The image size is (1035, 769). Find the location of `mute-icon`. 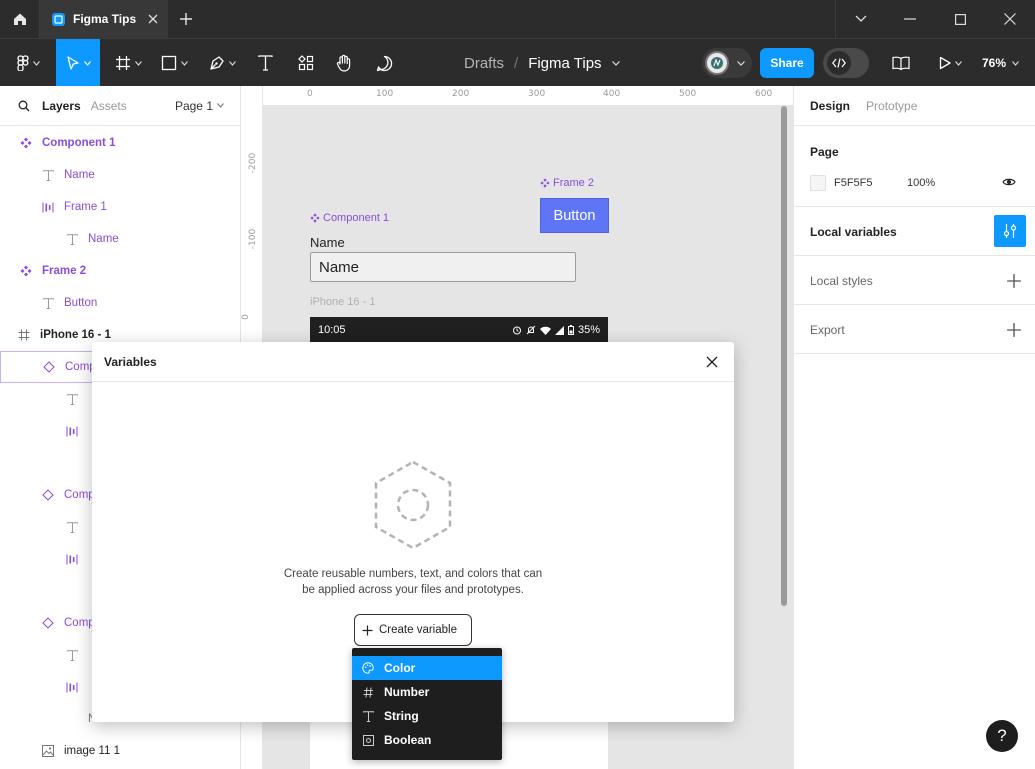

mute-icon is located at coordinates (531, 330).